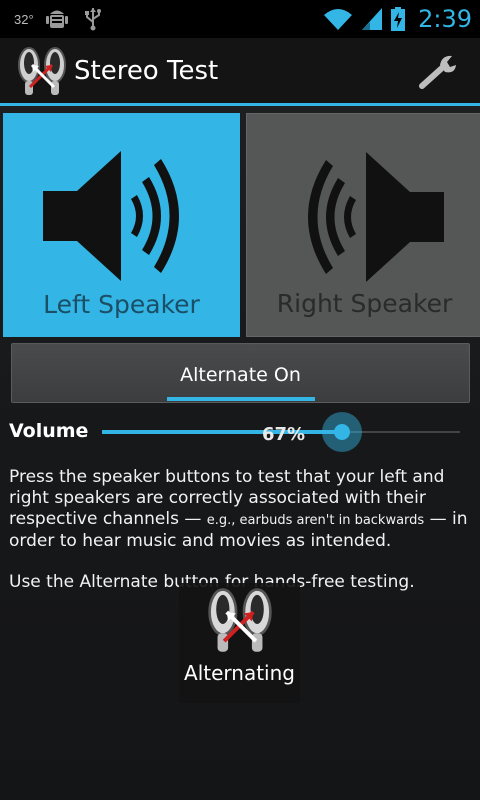 This screenshot has width=480, height=800. Describe the element at coordinates (110, 216) in the screenshot. I see `speaker-right-facing-icon` at that location.